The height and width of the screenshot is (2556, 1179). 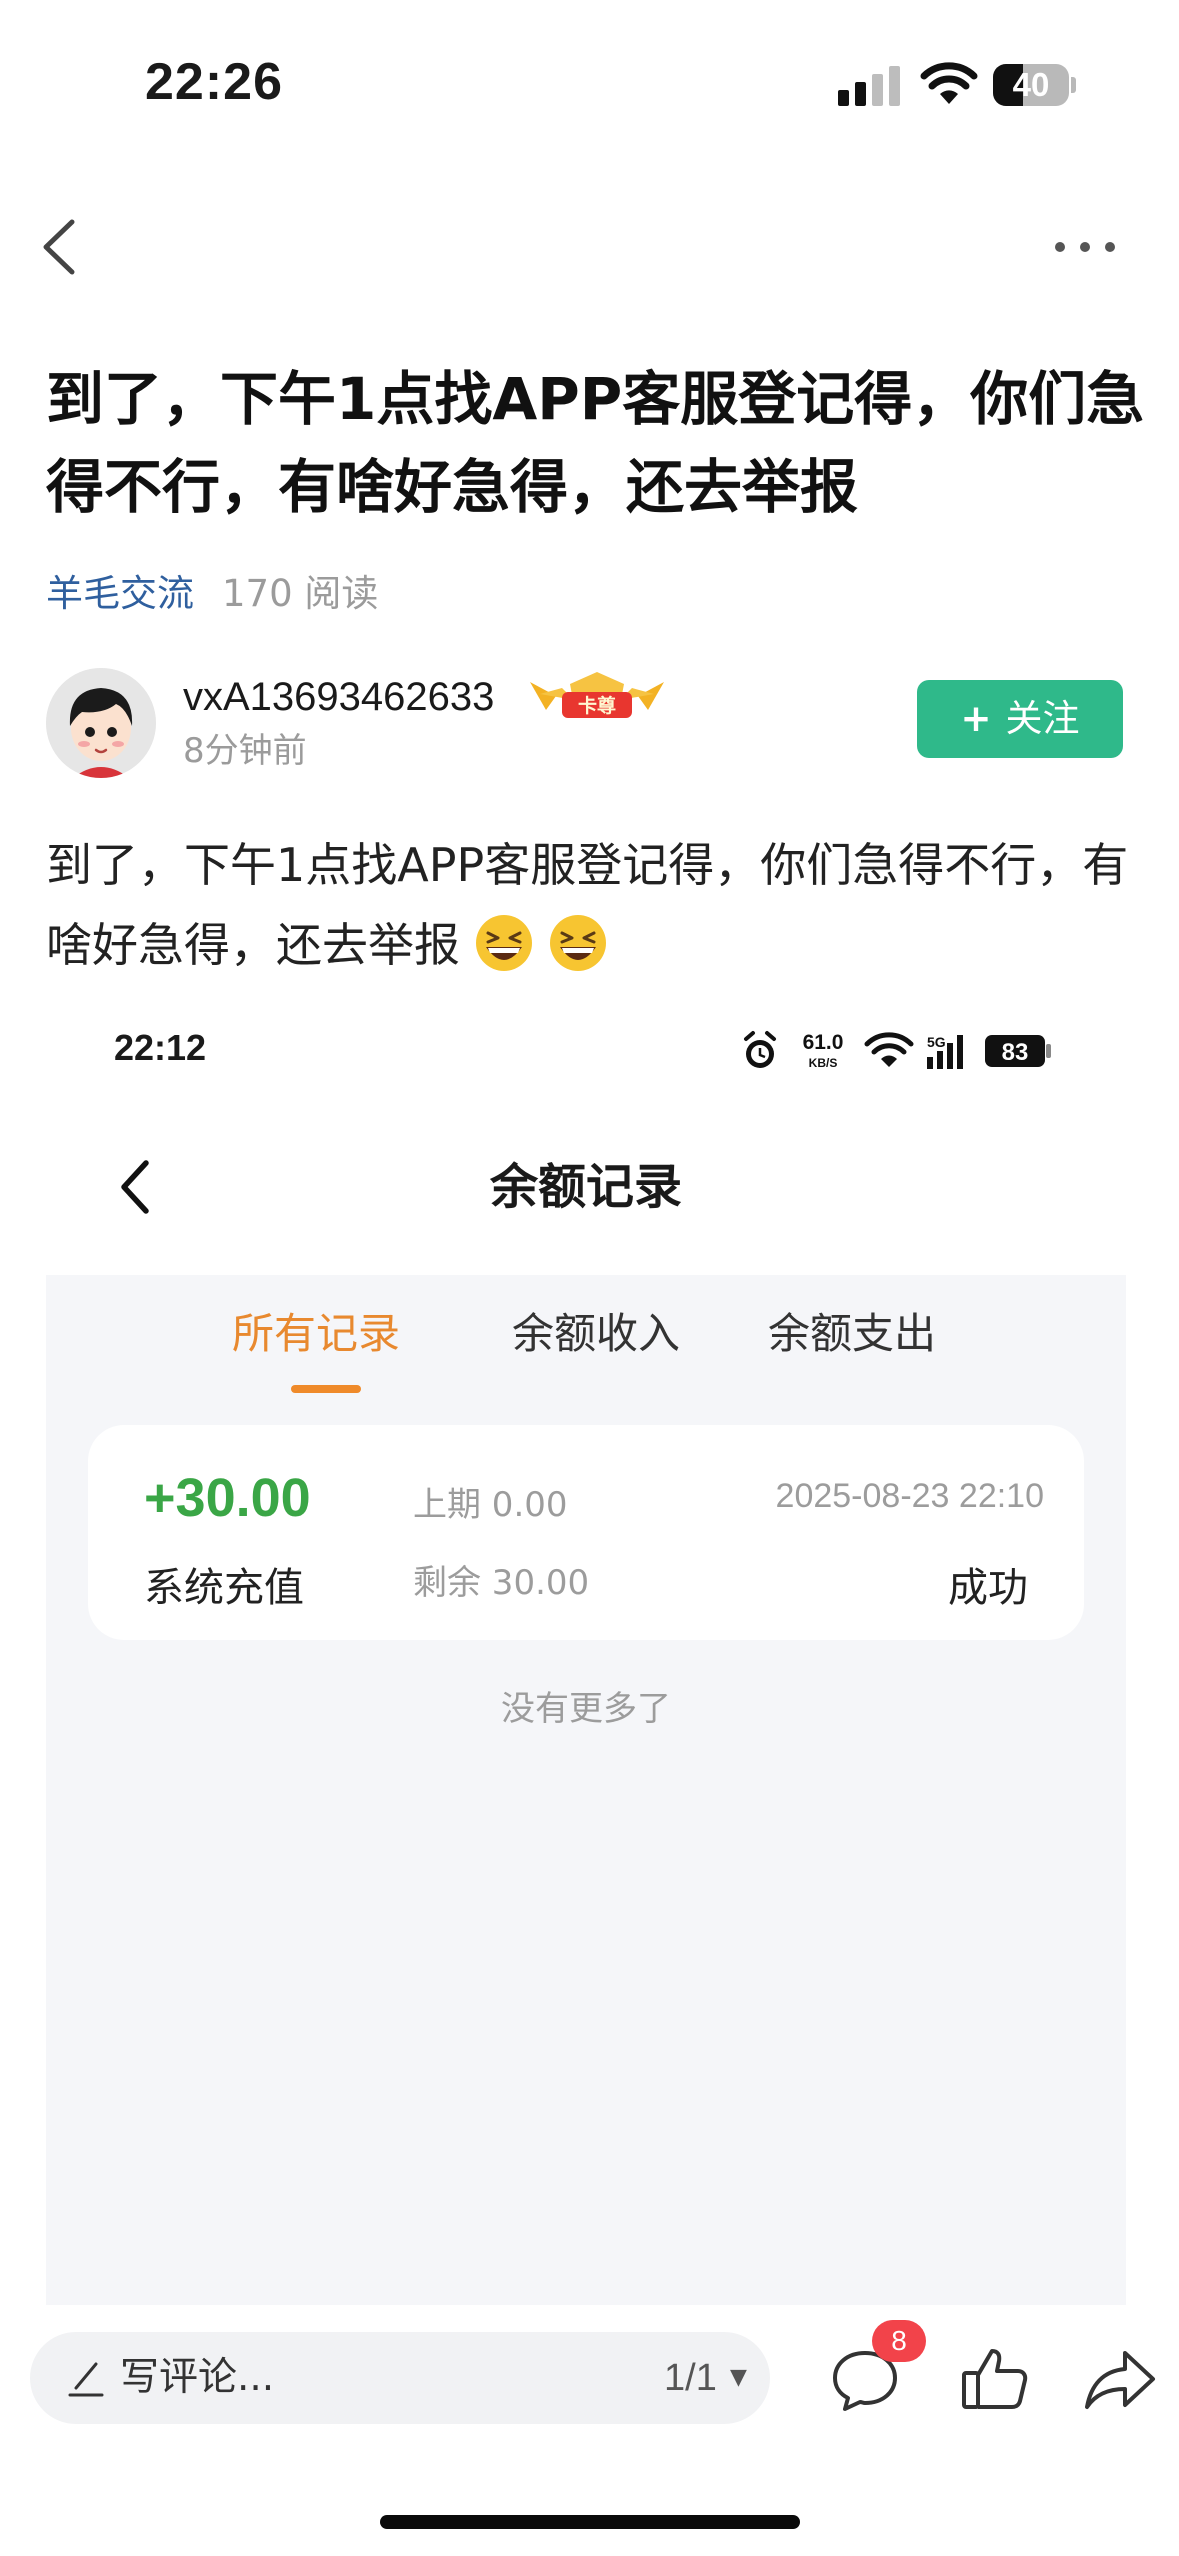 What do you see at coordinates (597, 705) in the screenshot?
I see `vip-badge-text: 卡尊` at bounding box center [597, 705].